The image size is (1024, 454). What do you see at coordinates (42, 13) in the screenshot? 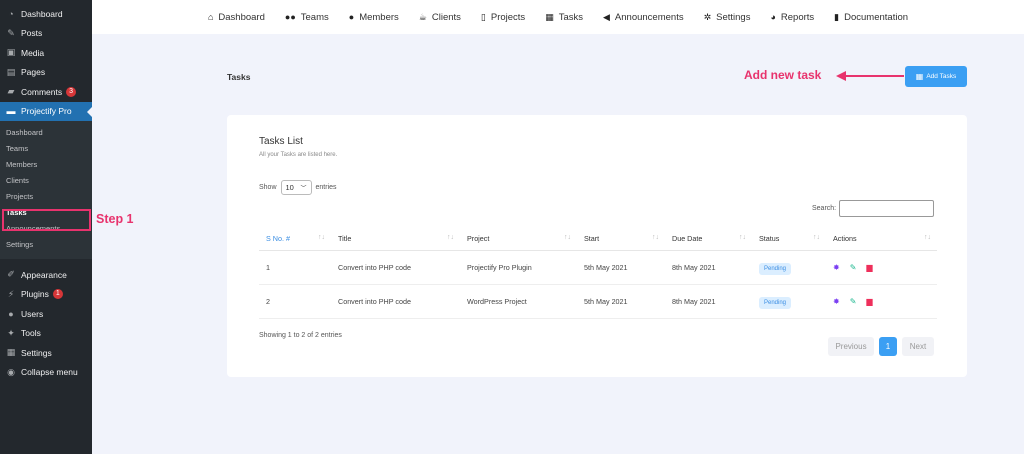
I see `sidebar-item-label: Dashboard` at bounding box center [42, 13].